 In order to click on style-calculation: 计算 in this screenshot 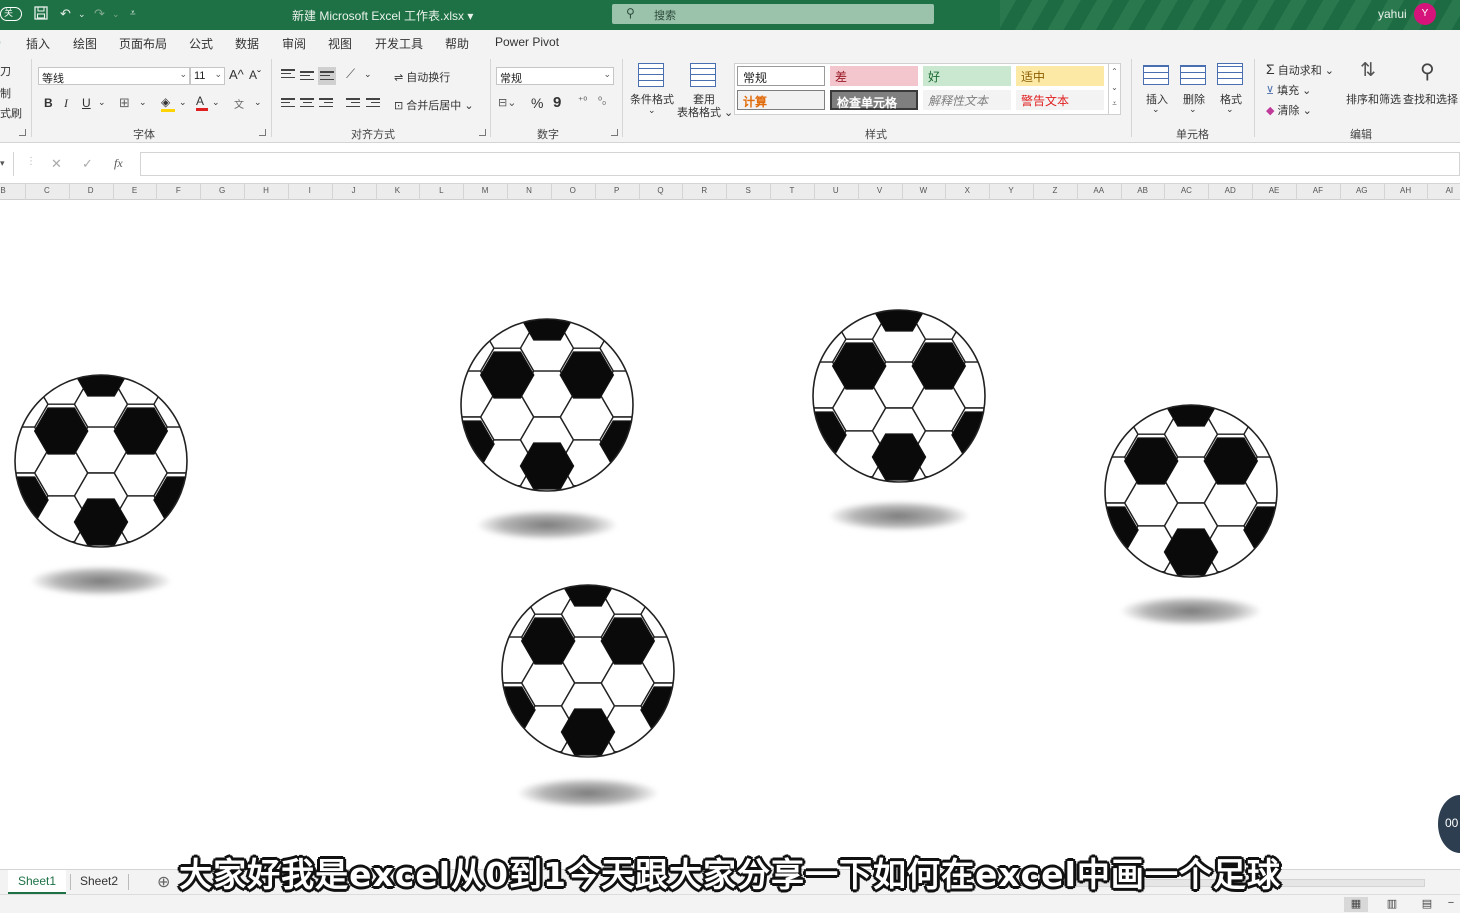, I will do `click(781, 100)`.